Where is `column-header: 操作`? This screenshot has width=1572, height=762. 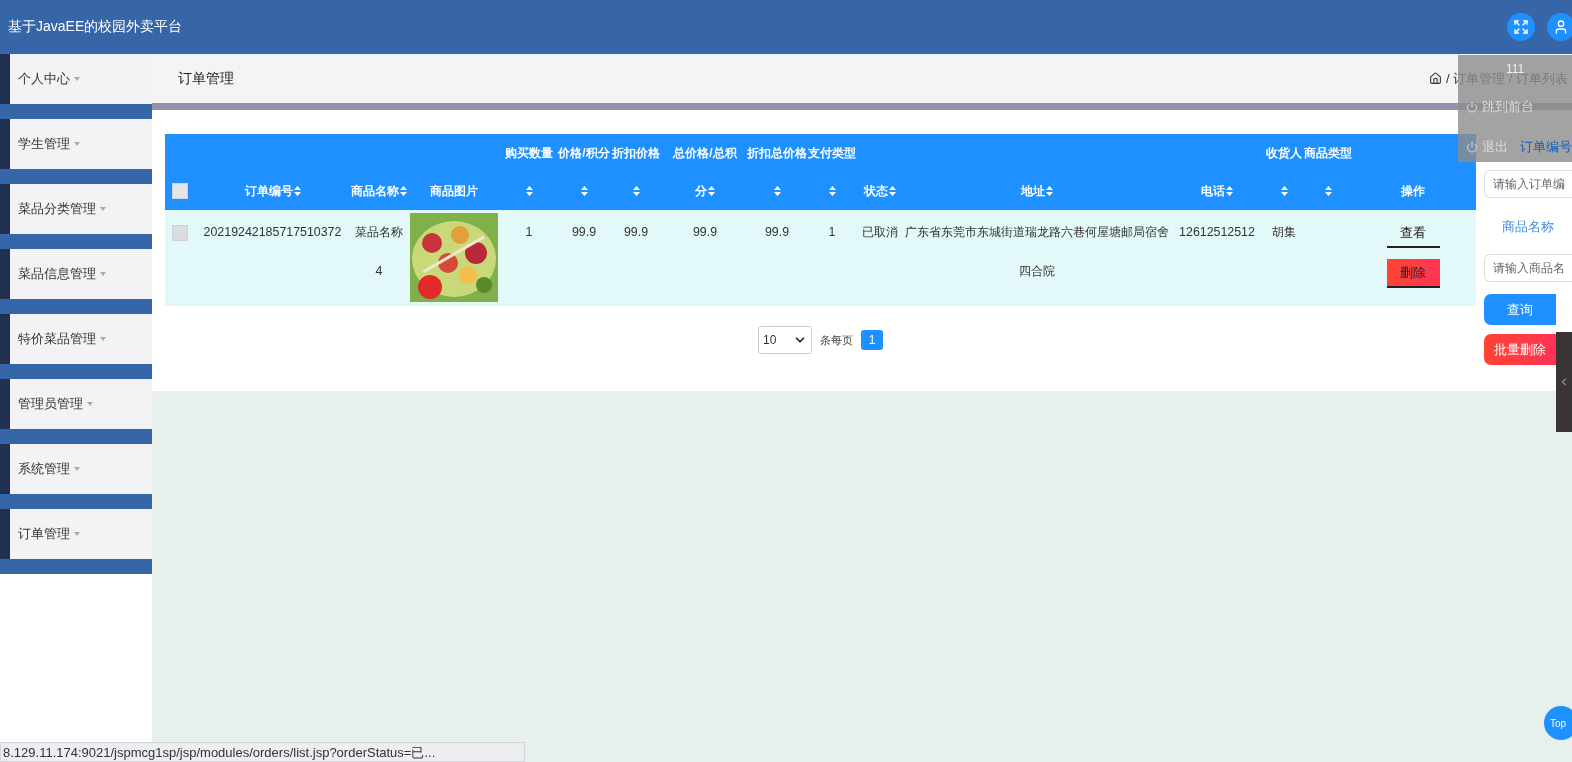 column-header: 操作 is located at coordinates (1413, 191).